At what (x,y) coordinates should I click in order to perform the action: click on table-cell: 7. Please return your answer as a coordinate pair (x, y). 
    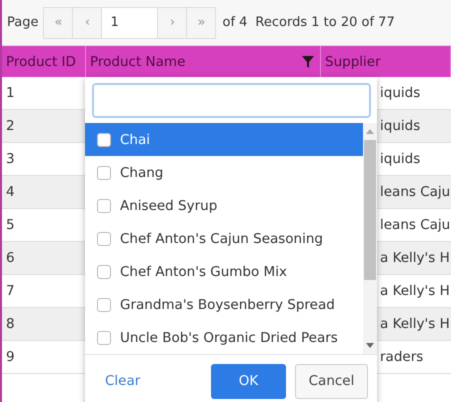
    Looking at the image, I should click on (10, 291).